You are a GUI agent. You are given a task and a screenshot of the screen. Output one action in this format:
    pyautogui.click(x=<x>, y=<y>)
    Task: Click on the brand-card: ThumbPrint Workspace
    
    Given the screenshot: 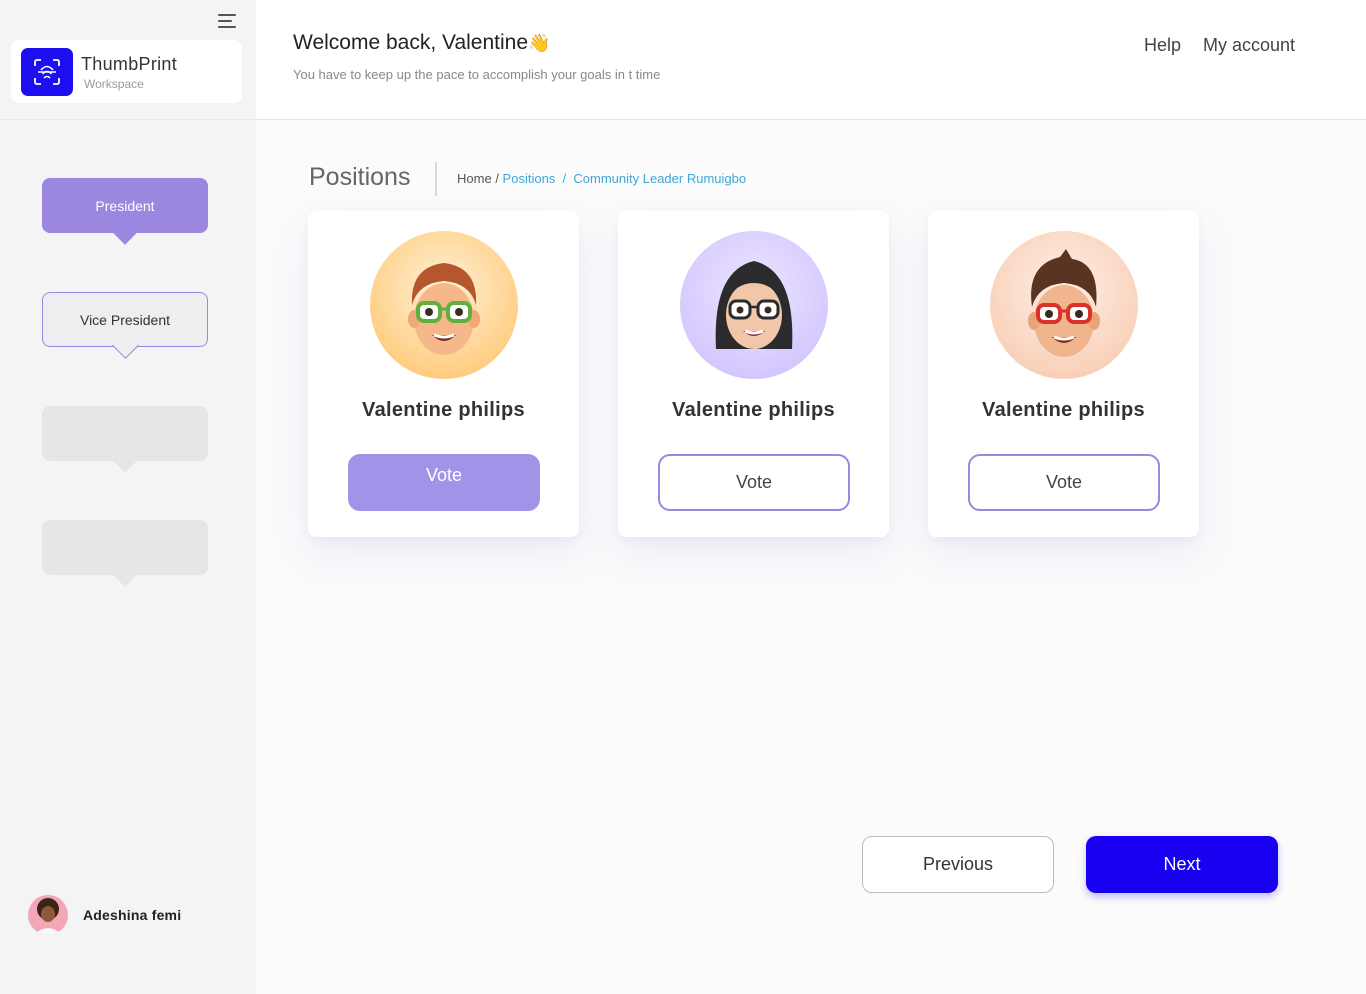 What is the action you would take?
    pyautogui.click(x=126, y=71)
    